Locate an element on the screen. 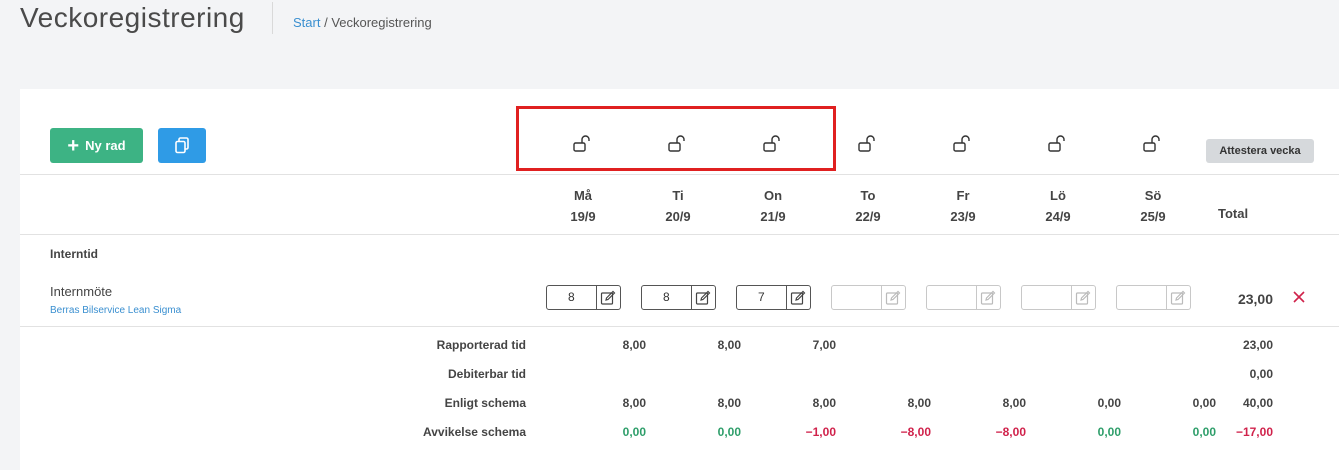 The image size is (1339, 470). day-date: 25/9 is located at coordinates (1153, 216).